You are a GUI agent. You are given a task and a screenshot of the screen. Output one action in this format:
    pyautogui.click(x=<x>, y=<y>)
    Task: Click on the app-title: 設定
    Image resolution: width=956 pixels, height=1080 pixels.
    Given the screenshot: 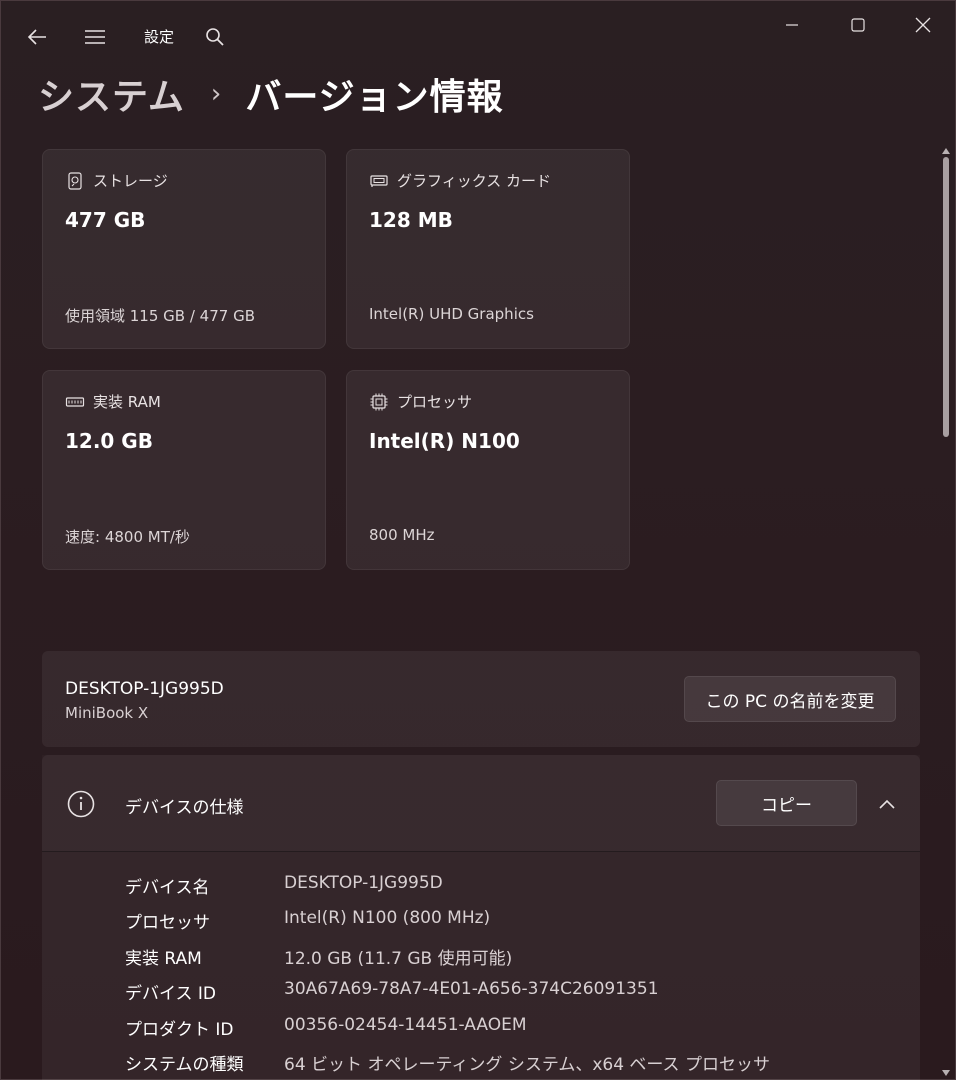 What is the action you would take?
    pyautogui.click(x=159, y=37)
    